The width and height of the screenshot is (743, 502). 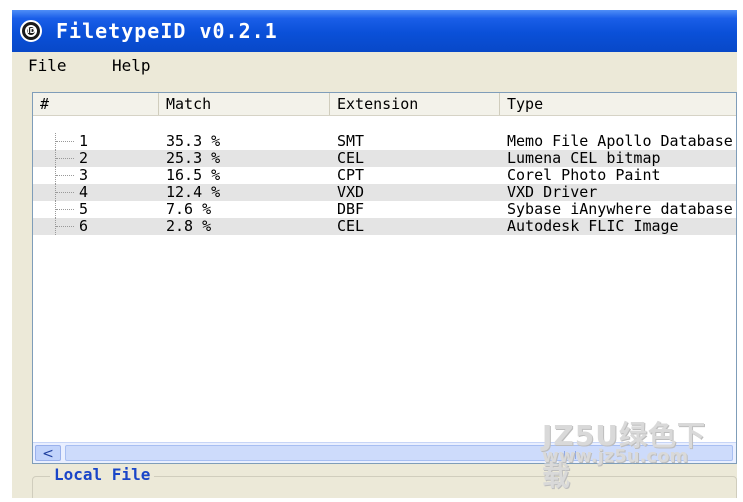 What do you see at coordinates (193, 141) in the screenshot?
I see `row-match: 35.3 %` at bounding box center [193, 141].